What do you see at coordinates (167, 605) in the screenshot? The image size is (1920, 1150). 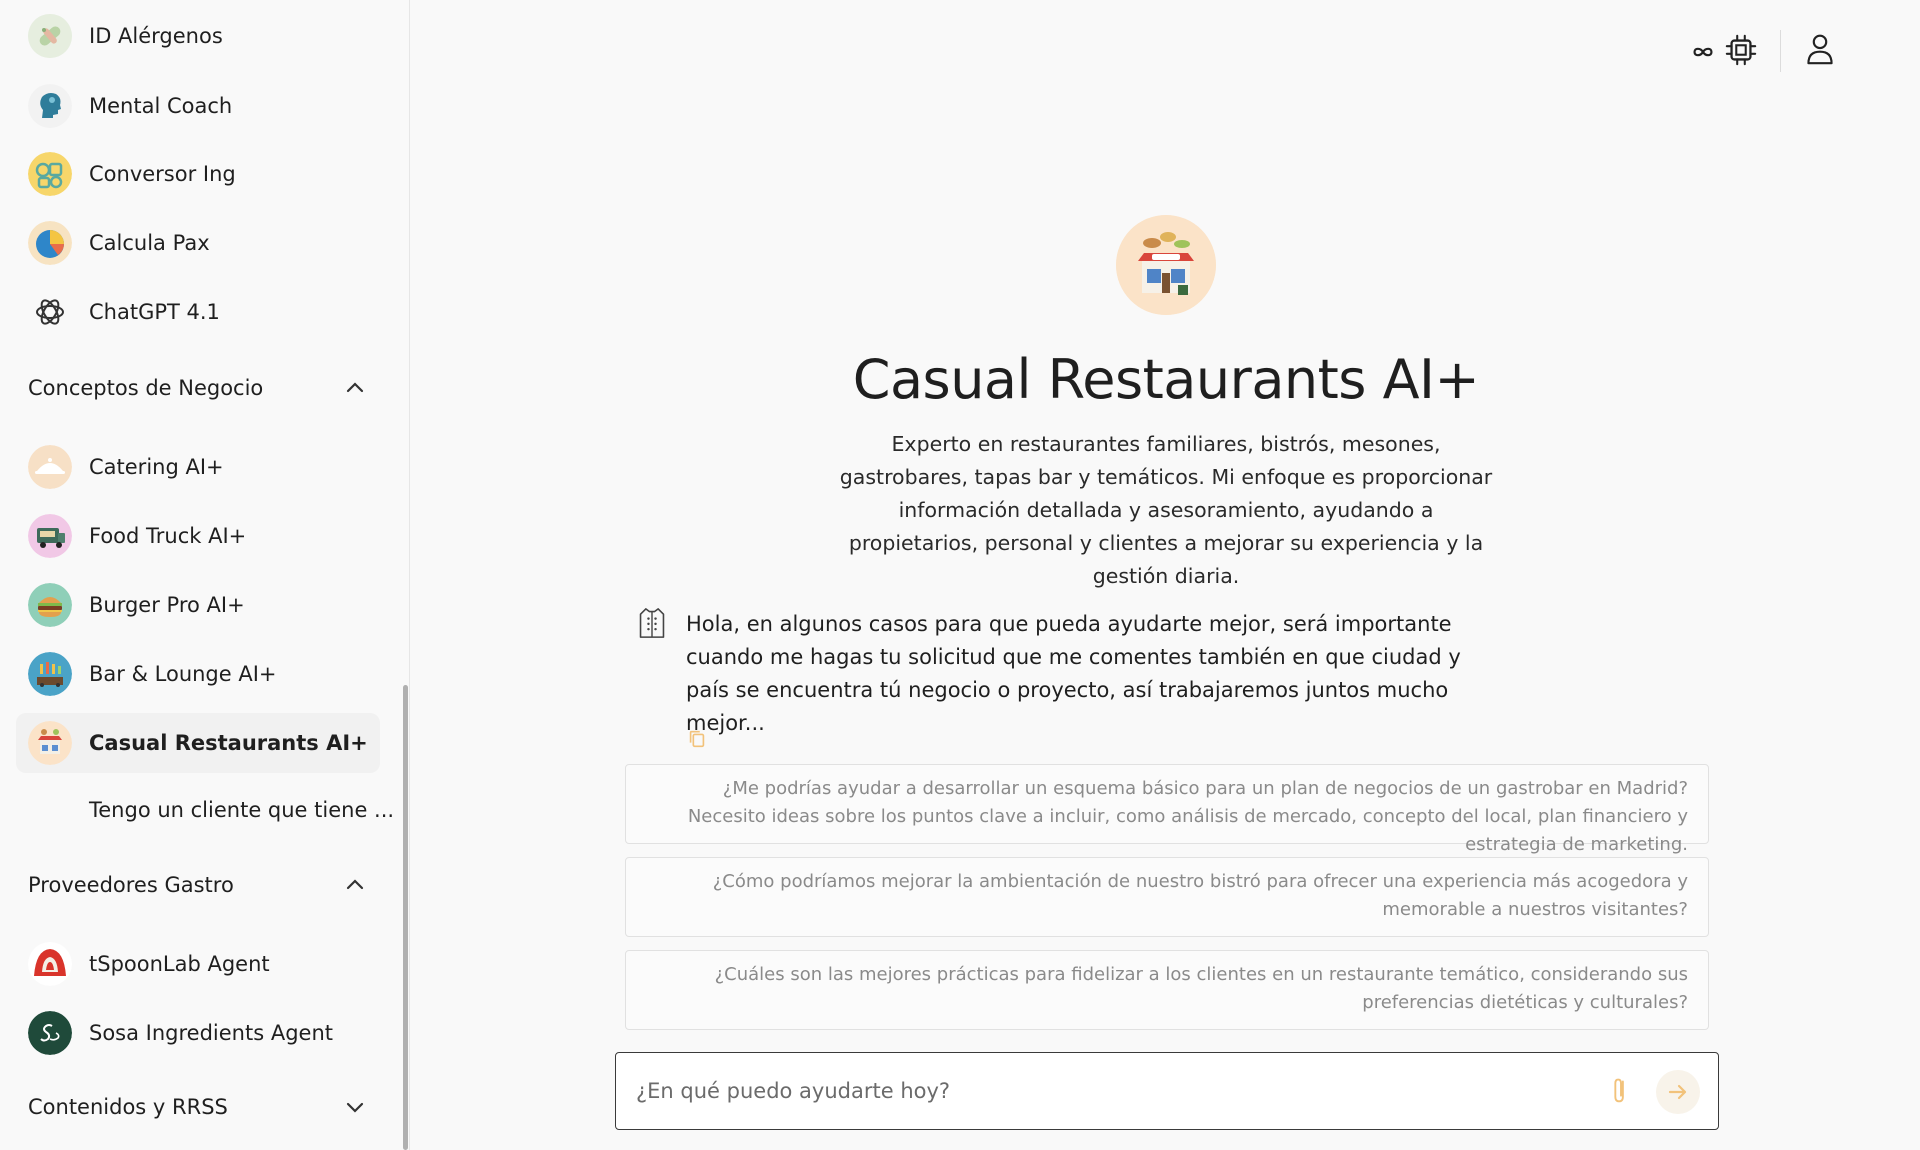 I see `sidebar-item-label: Burger Pro AI+` at bounding box center [167, 605].